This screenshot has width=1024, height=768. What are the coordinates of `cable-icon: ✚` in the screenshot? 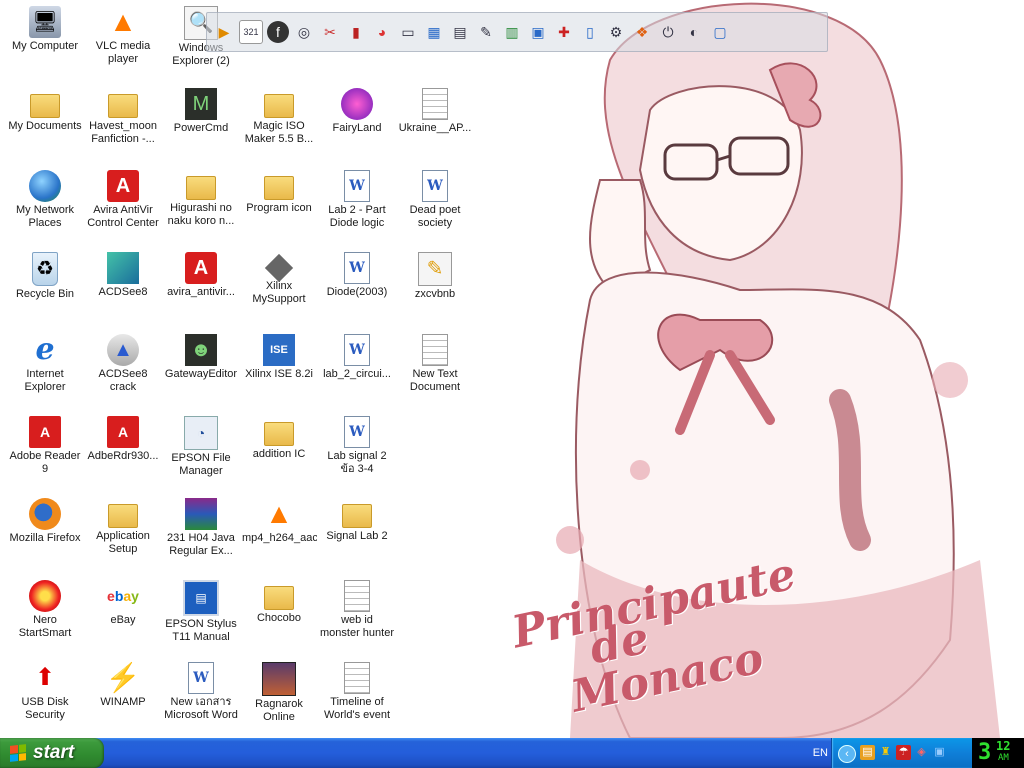 It's located at (564, 32).